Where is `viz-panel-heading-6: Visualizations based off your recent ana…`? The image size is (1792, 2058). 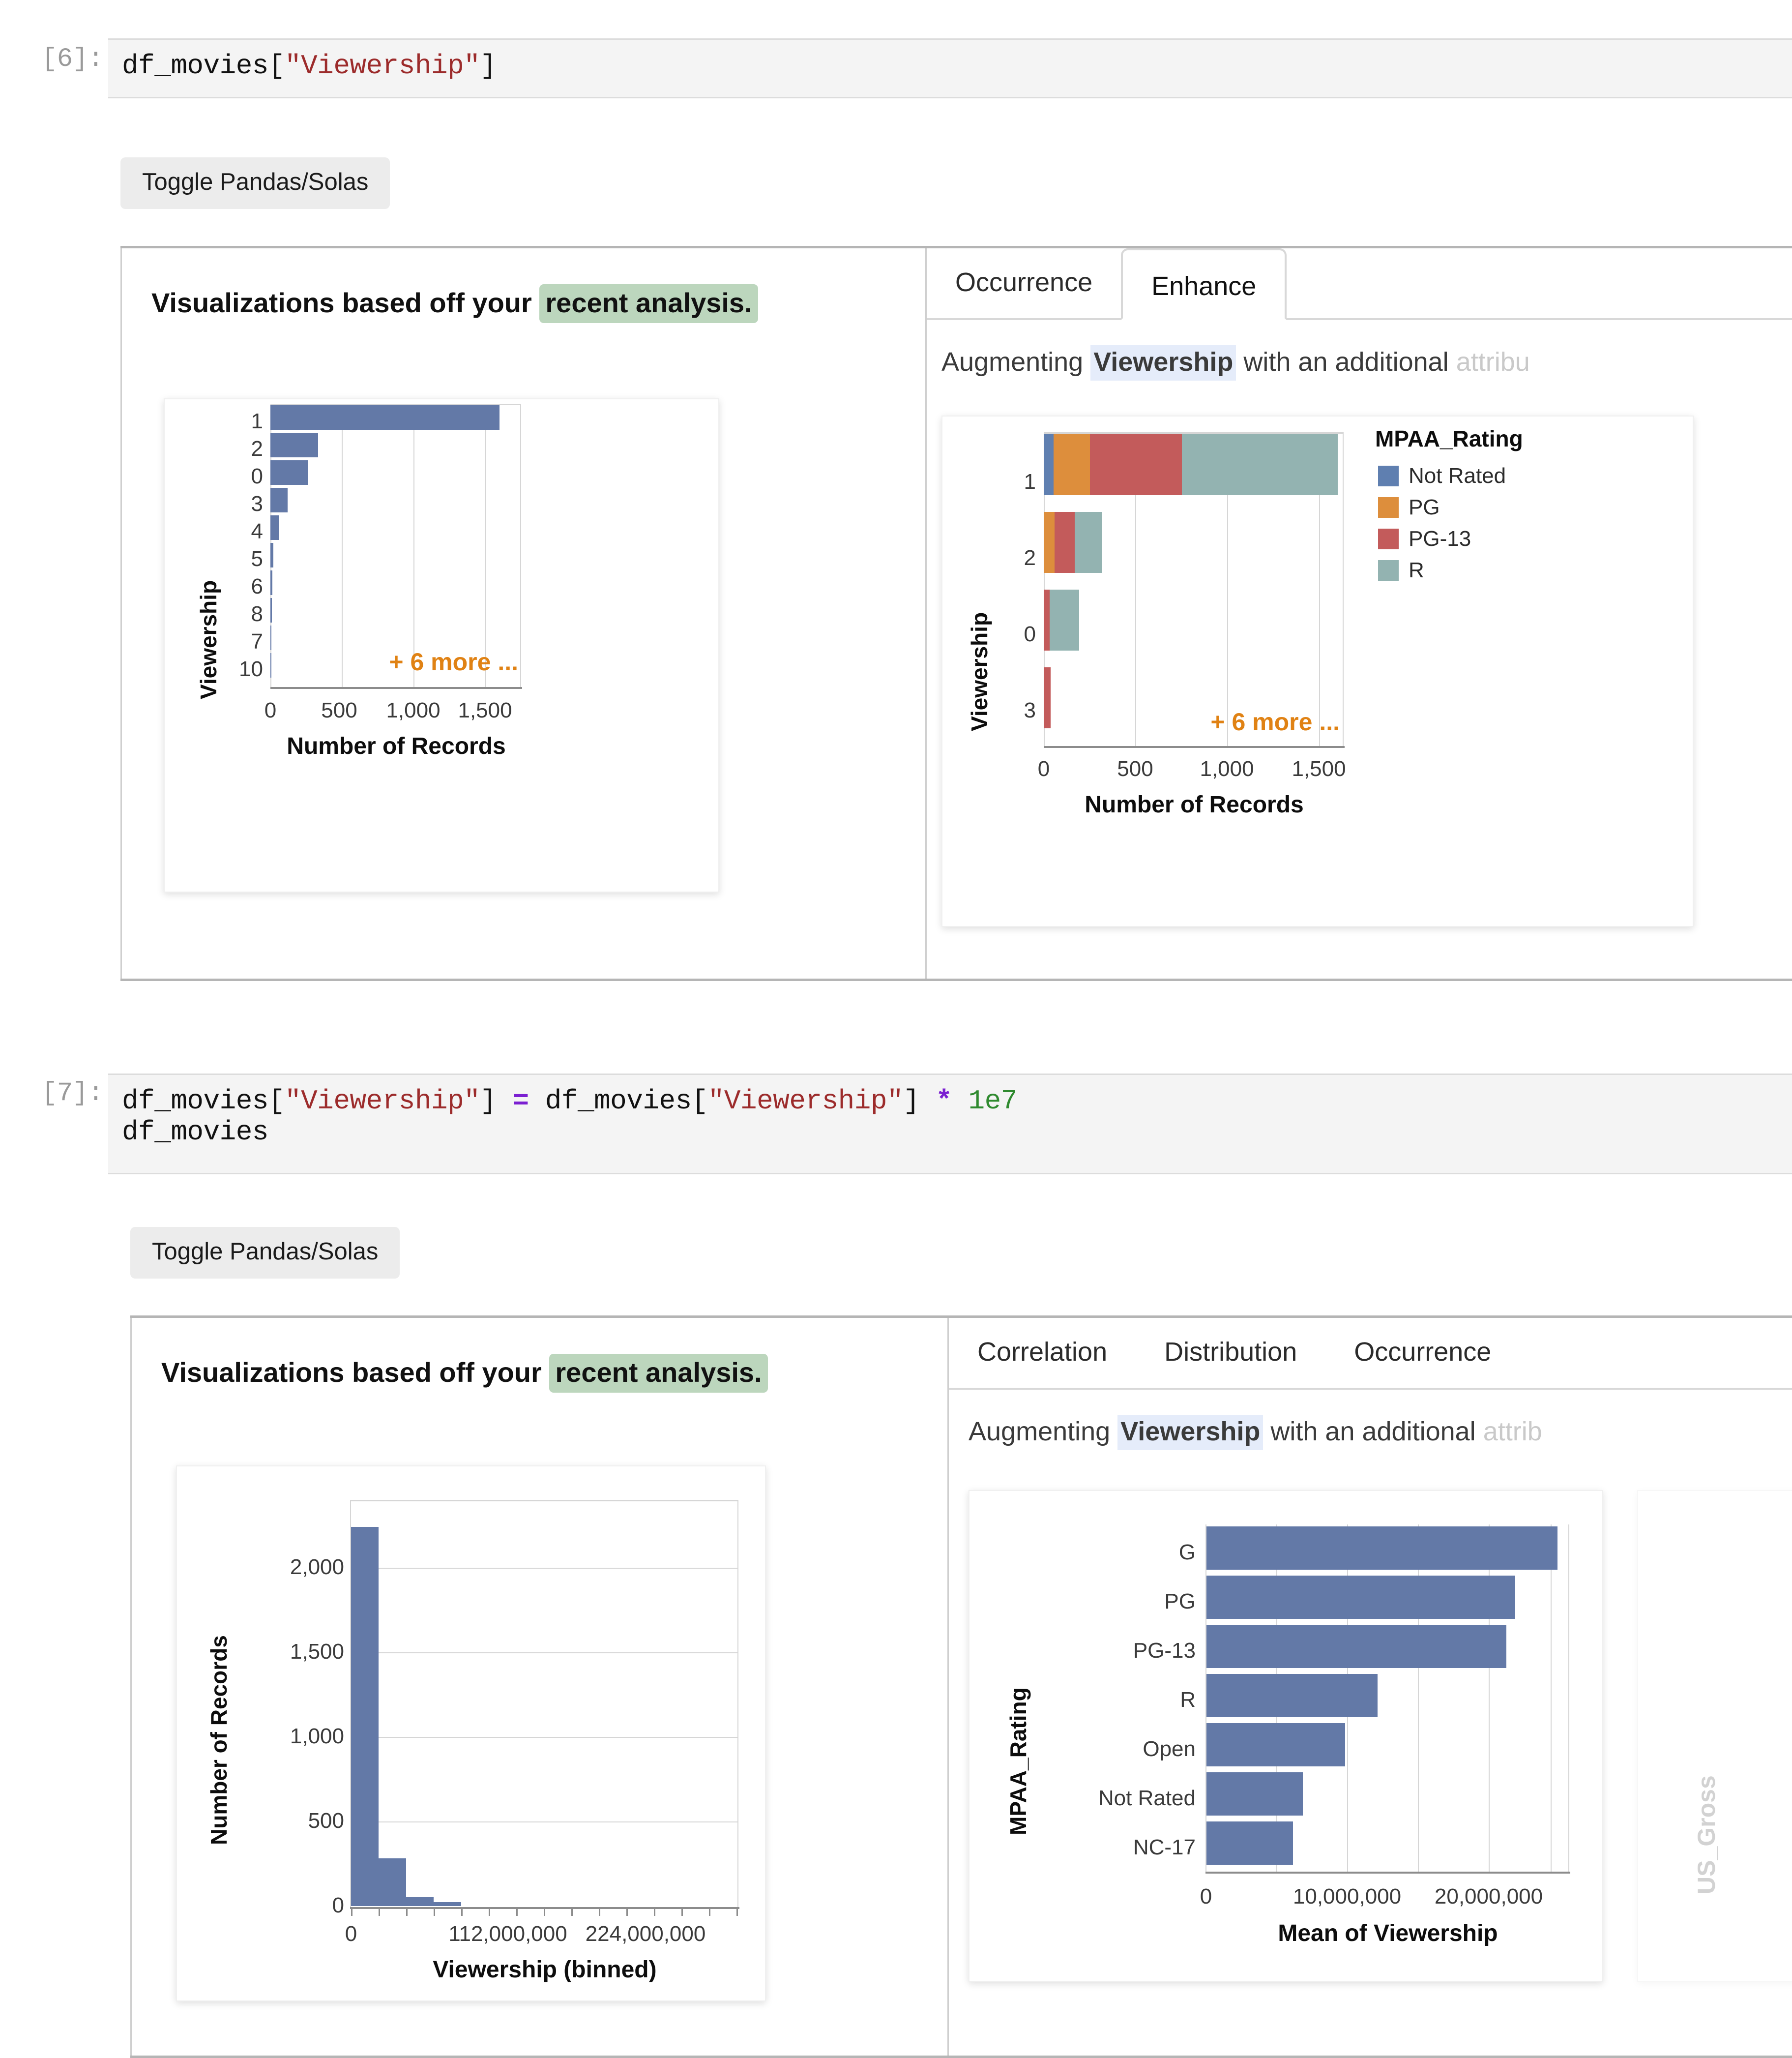 viz-panel-heading-6: Visualizations based off your recent ana… is located at coordinates (454, 303).